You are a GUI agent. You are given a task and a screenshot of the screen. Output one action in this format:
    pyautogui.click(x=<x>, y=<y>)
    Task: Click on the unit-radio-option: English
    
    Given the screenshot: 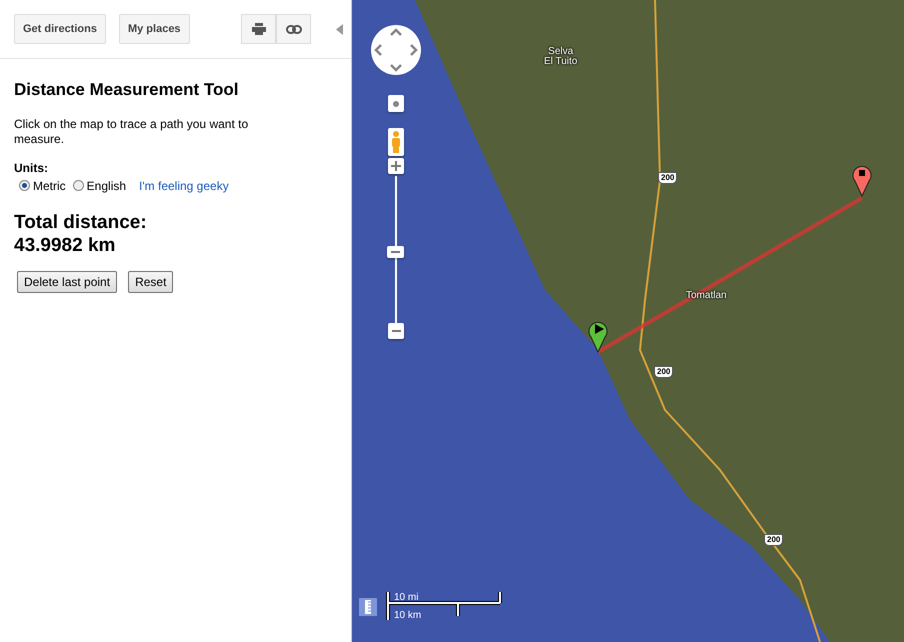 What is the action you would take?
    pyautogui.click(x=99, y=185)
    